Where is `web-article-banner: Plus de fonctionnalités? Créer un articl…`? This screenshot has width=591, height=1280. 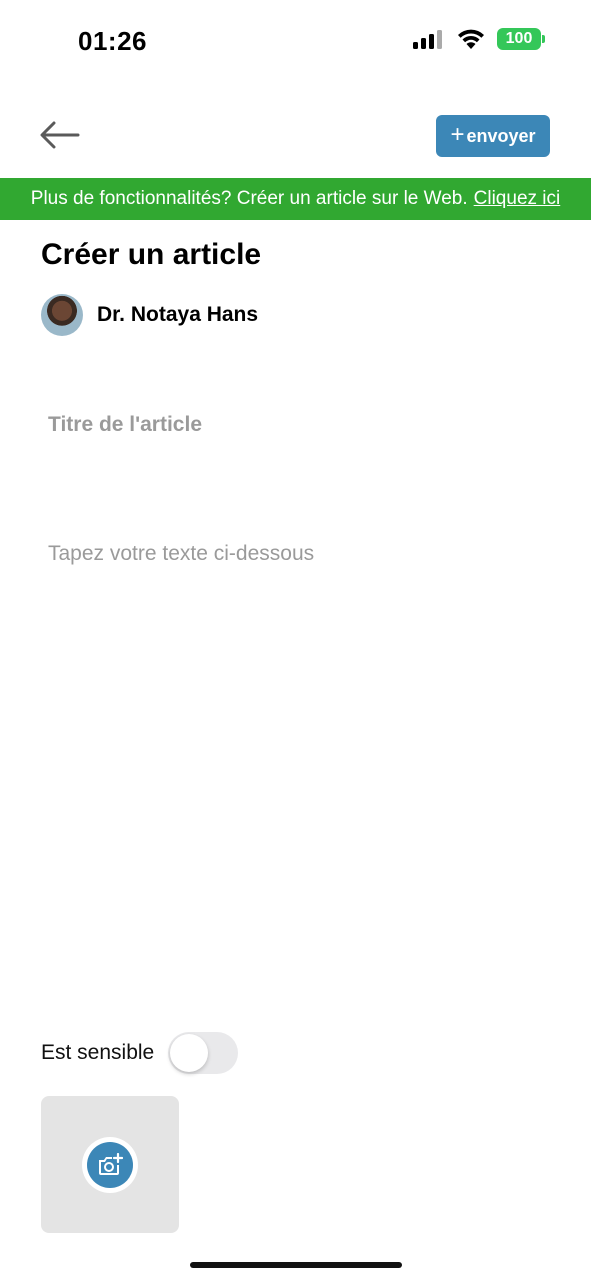
web-article-banner: Plus de fonctionnalités? Créer un articl… is located at coordinates (295, 199).